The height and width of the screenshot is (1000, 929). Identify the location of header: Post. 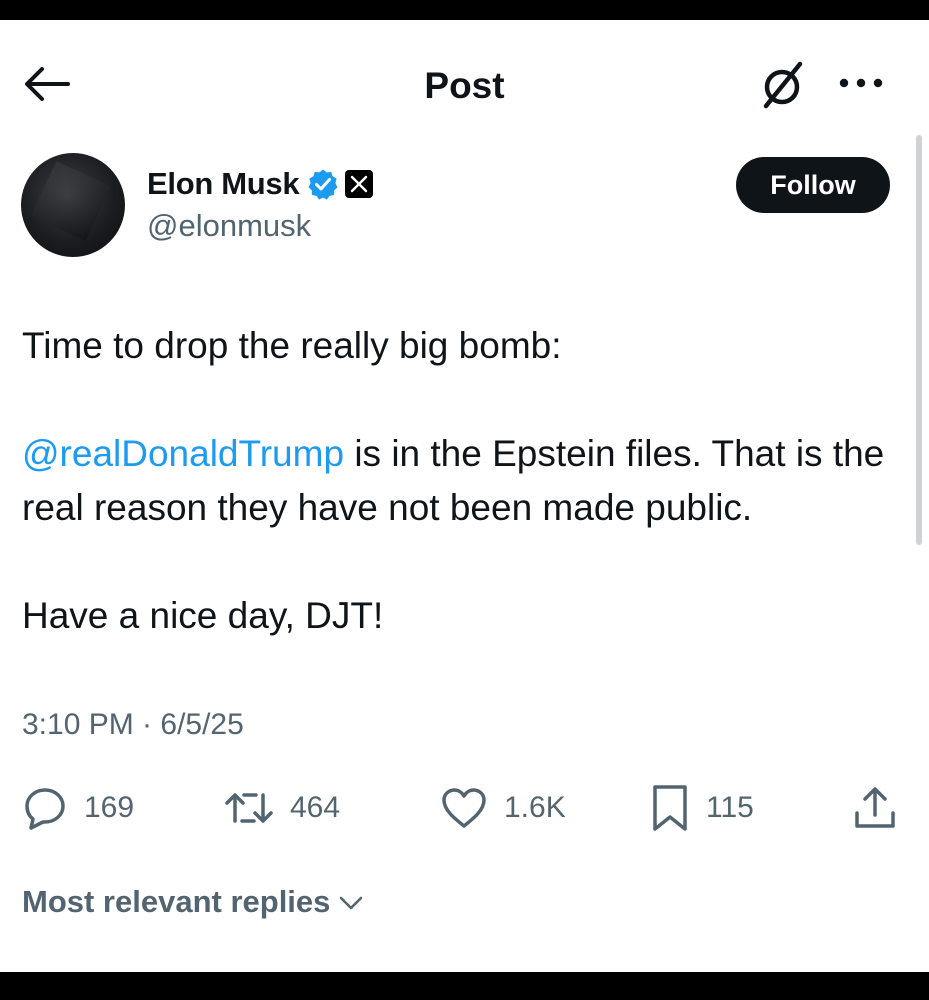
(464, 80).